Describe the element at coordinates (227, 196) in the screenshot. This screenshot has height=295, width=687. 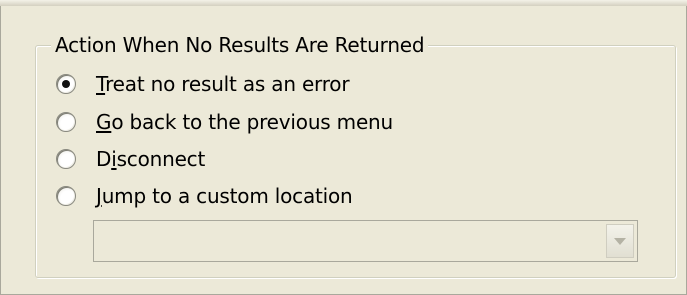
I see `label-text: ump to a custom location` at that location.